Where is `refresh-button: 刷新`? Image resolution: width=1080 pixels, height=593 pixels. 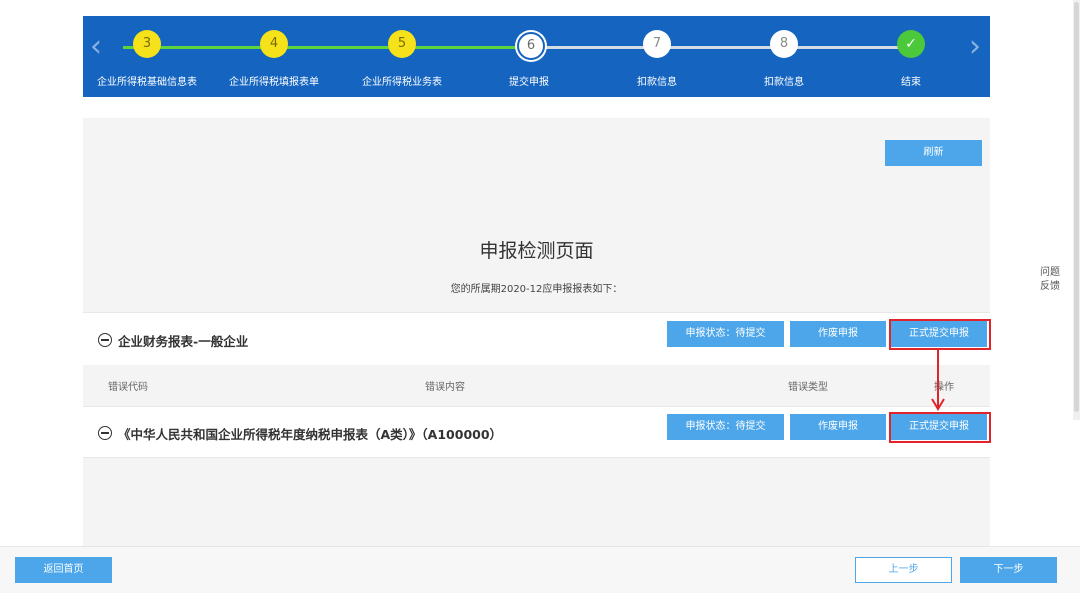 refresh-button: 刷新 is located at coordinates (933, 153).